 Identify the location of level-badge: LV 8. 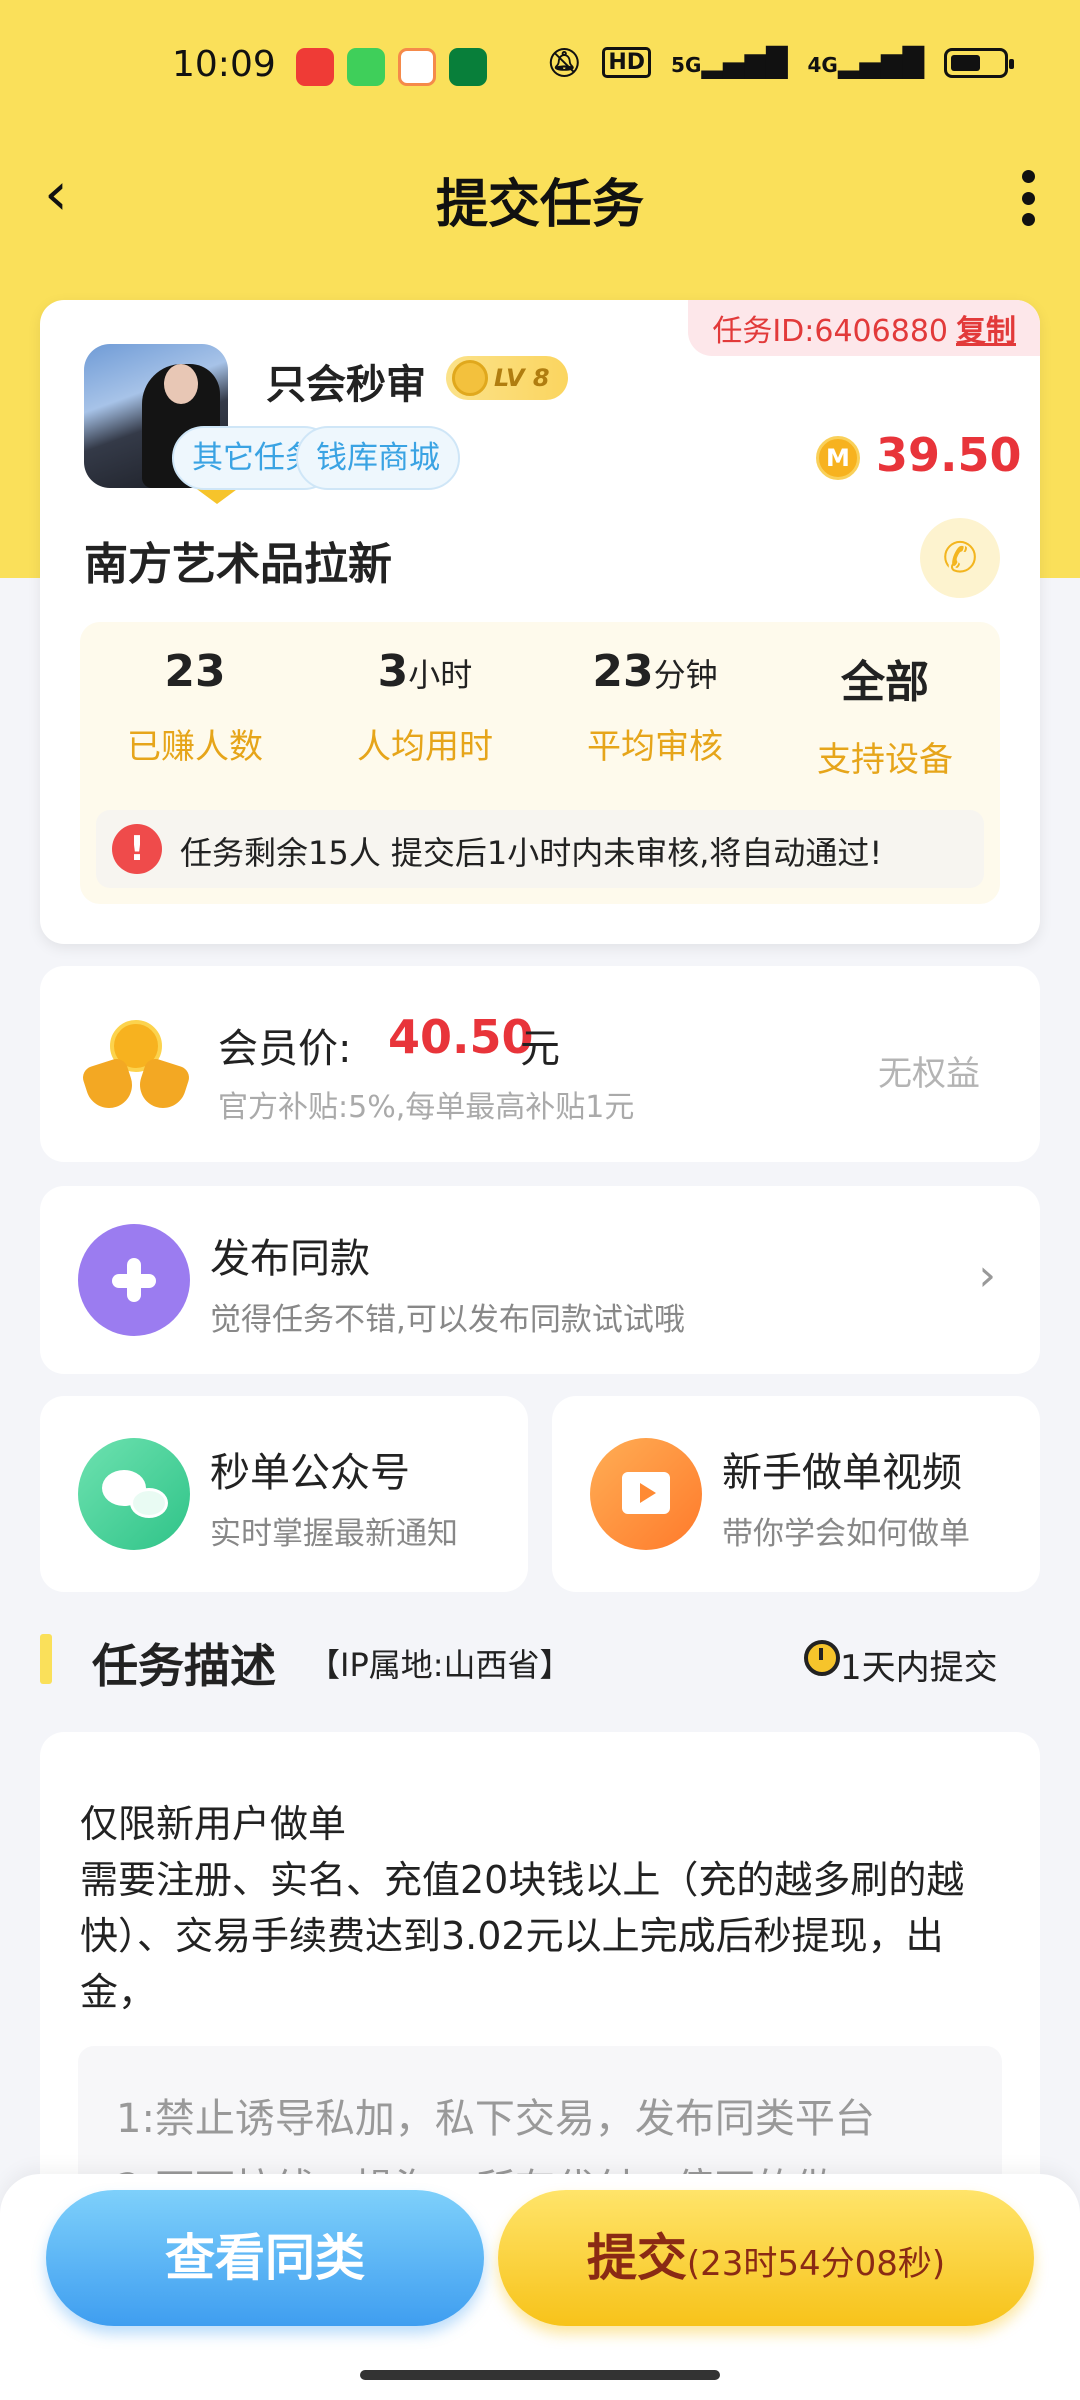
(507, 378).